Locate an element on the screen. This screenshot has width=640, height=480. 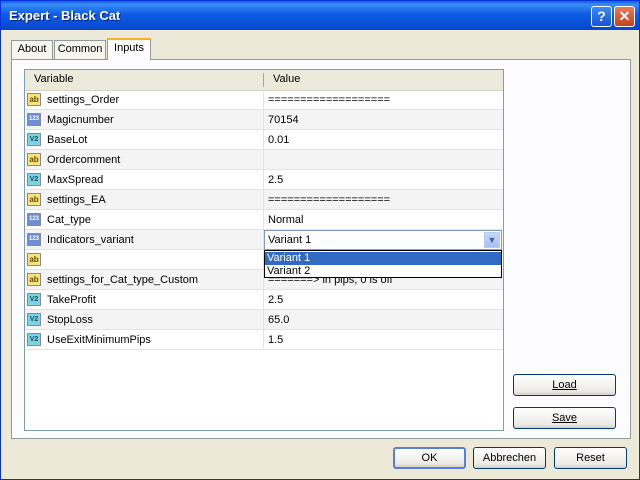
save-button-label: Save is located at coordinates (564, 418).